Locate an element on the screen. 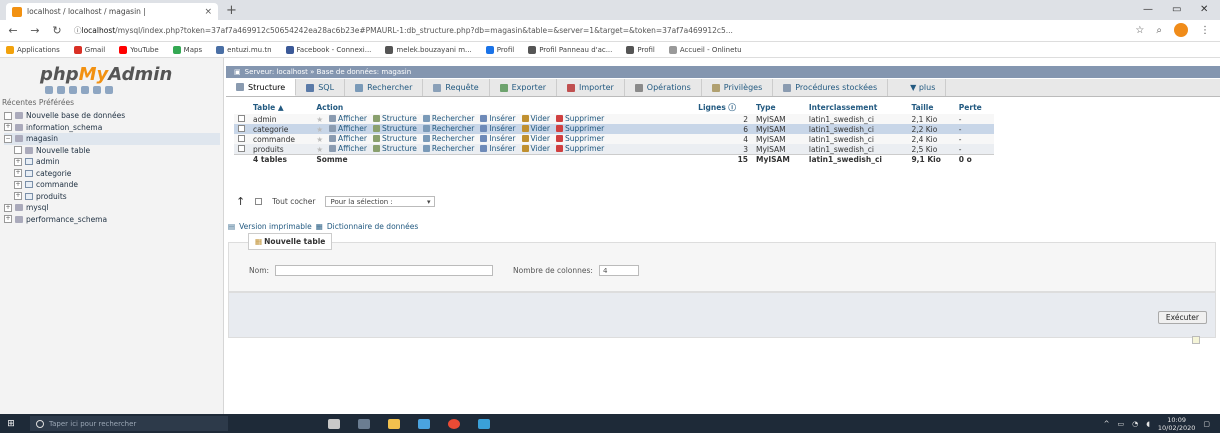 Image resolution: width=1220 pixels, height=433 pixels. menu-tab: Privilèges is located at coordinates (738, 87).